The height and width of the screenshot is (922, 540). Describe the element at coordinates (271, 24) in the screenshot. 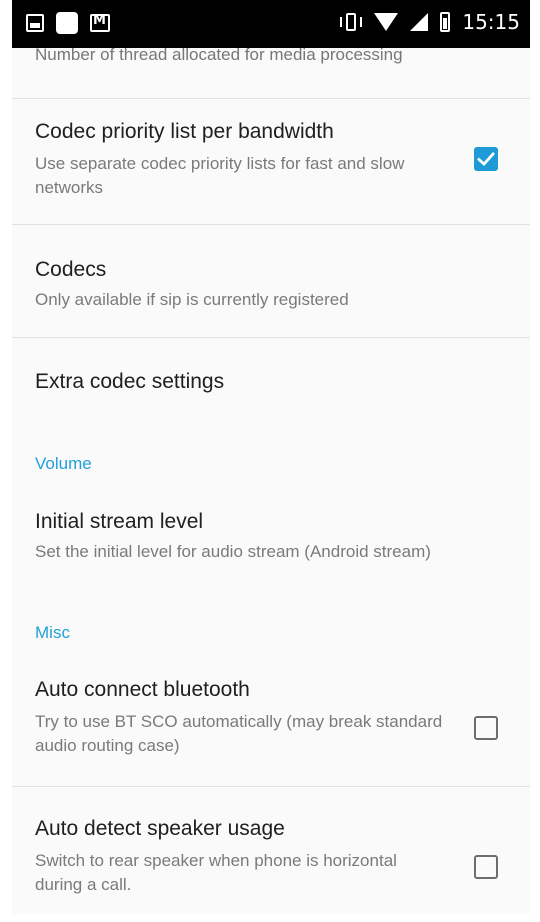

I see `status-bar: 15:15` at that location.